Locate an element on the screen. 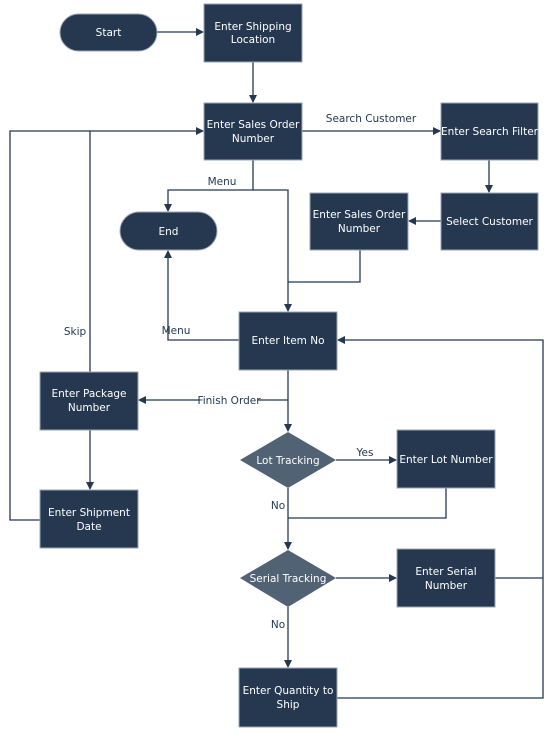 Image resolution: width=555 pixels, height=738 pixels. node-serial-number: Enter Serial Number is located at coordinates (446, 578).